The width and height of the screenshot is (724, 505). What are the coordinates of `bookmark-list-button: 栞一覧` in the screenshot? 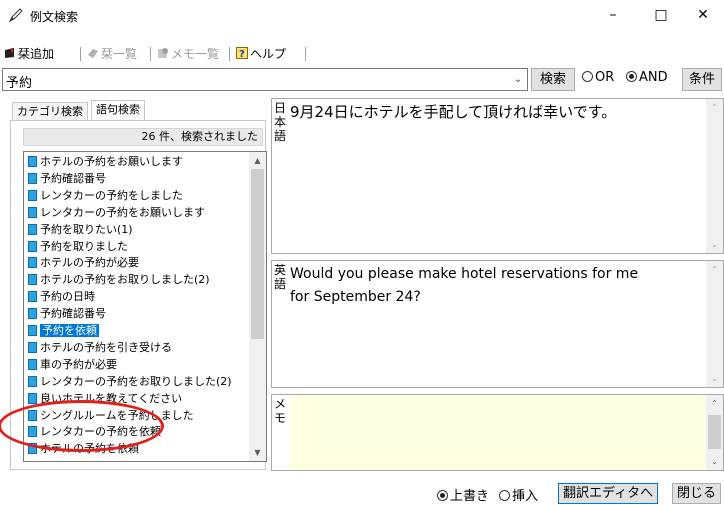 It's located at (112, 54).